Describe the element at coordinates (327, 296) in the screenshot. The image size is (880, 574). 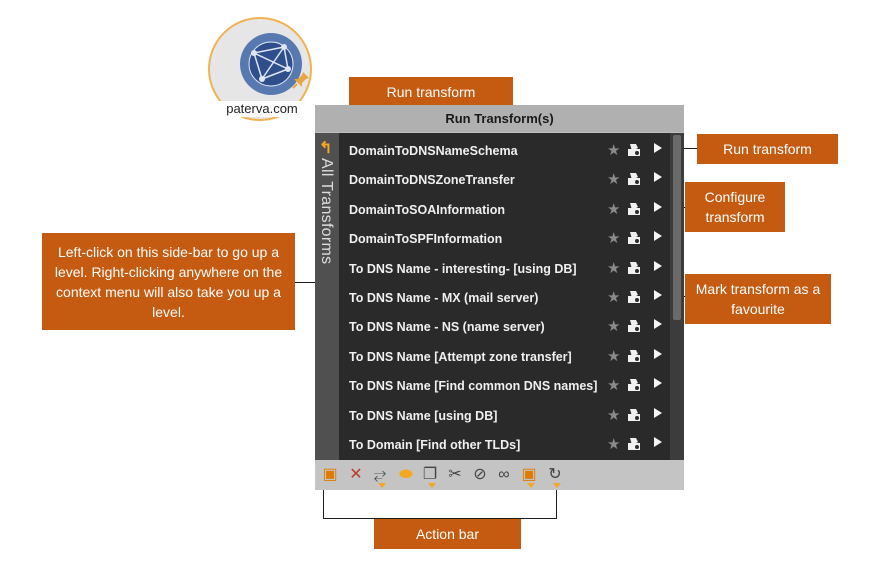
I see `all-transforms-sidebar: ↰ All Transforms` at that location.